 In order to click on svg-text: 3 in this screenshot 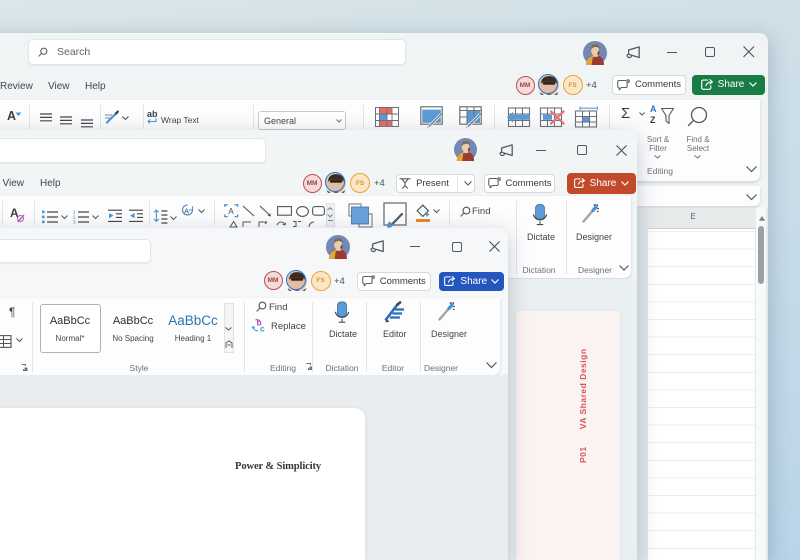, I will do `click(74, 222)`.